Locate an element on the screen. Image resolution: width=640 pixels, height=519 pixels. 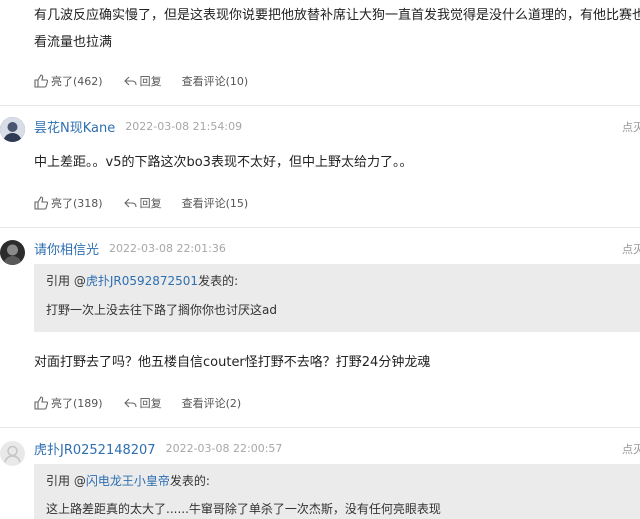
timestamp: 2022-03-08 22:01:36 is located at coordinates (167, 248).